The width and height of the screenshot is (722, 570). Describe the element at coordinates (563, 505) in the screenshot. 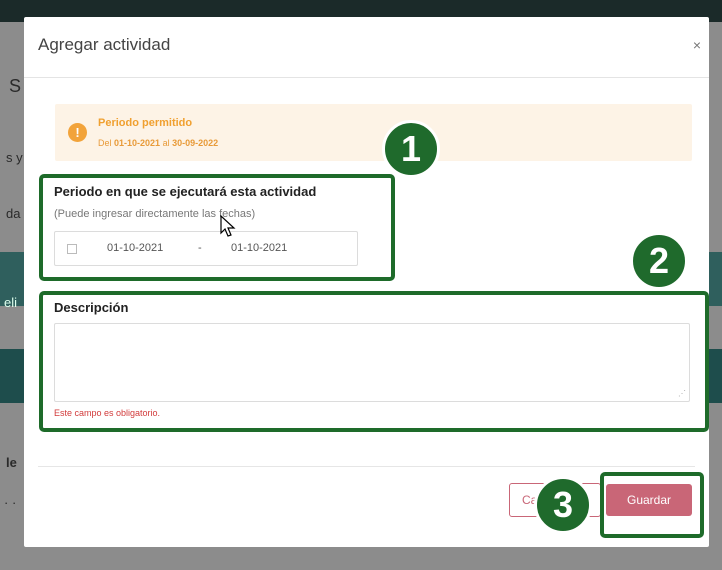

I see `step-badge-3: 3` at that location.